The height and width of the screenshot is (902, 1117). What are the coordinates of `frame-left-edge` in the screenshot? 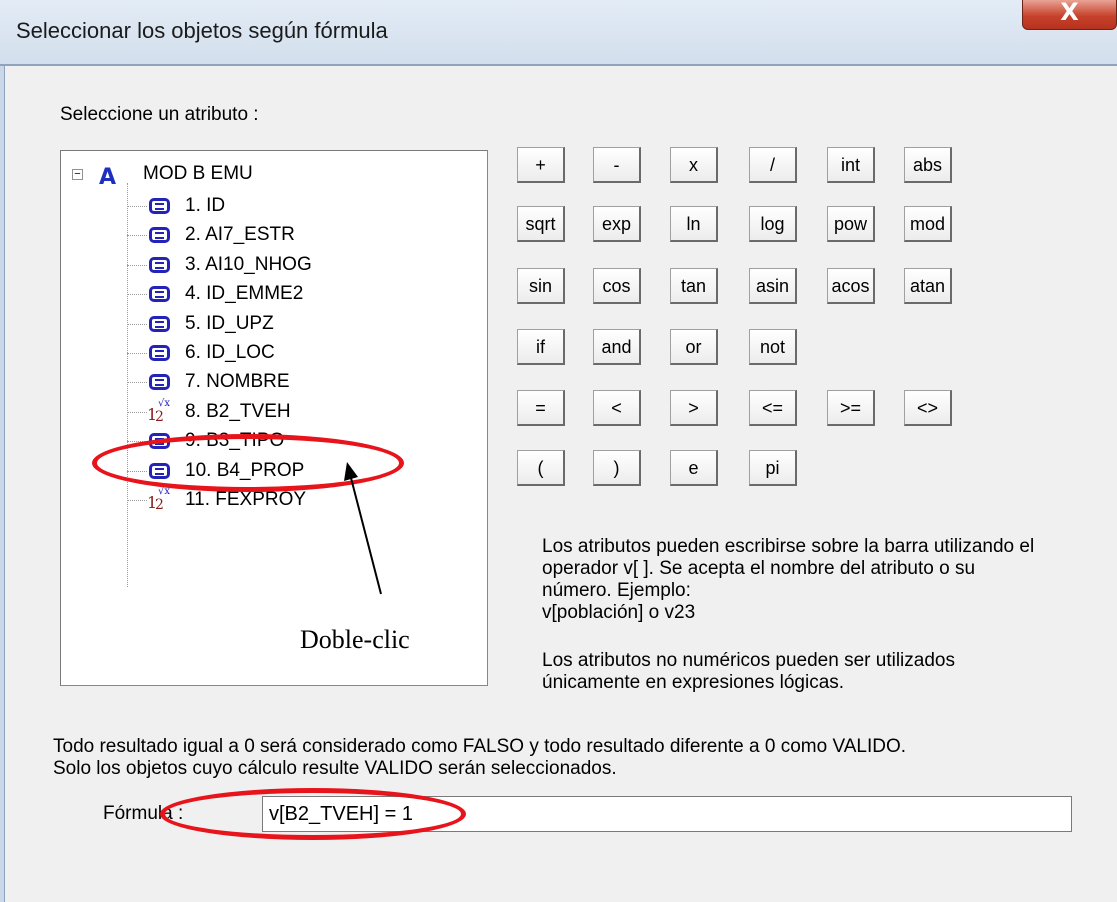 It's located at (2, 484).